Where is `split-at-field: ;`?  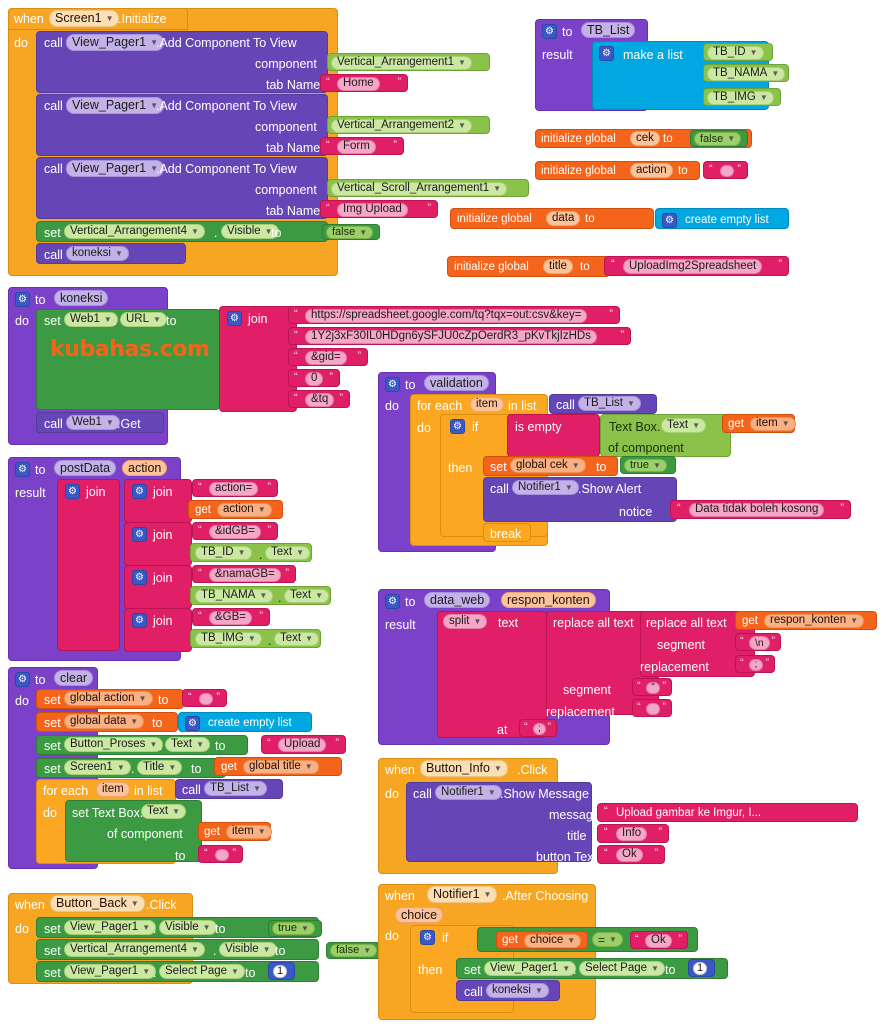
split-at-field: ; is located at coordinates (539, 729).